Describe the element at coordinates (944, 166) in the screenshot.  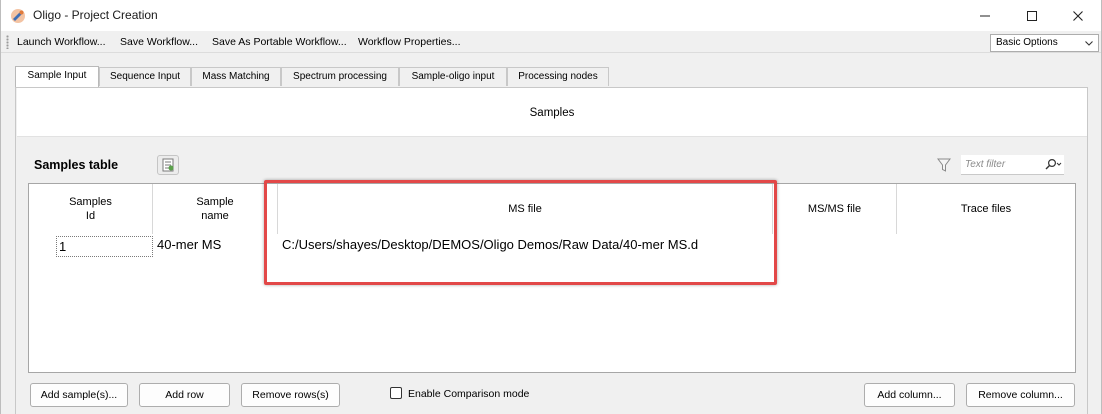
I see `filter-icon` at that location.